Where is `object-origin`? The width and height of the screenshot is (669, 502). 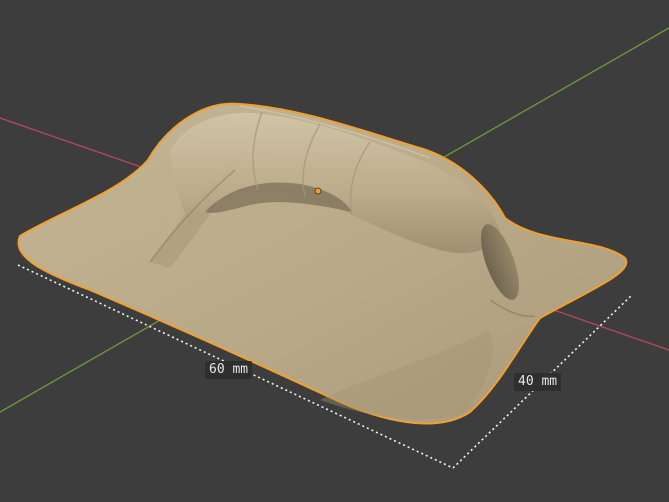 object-origin is located at coordinates (318, 191).